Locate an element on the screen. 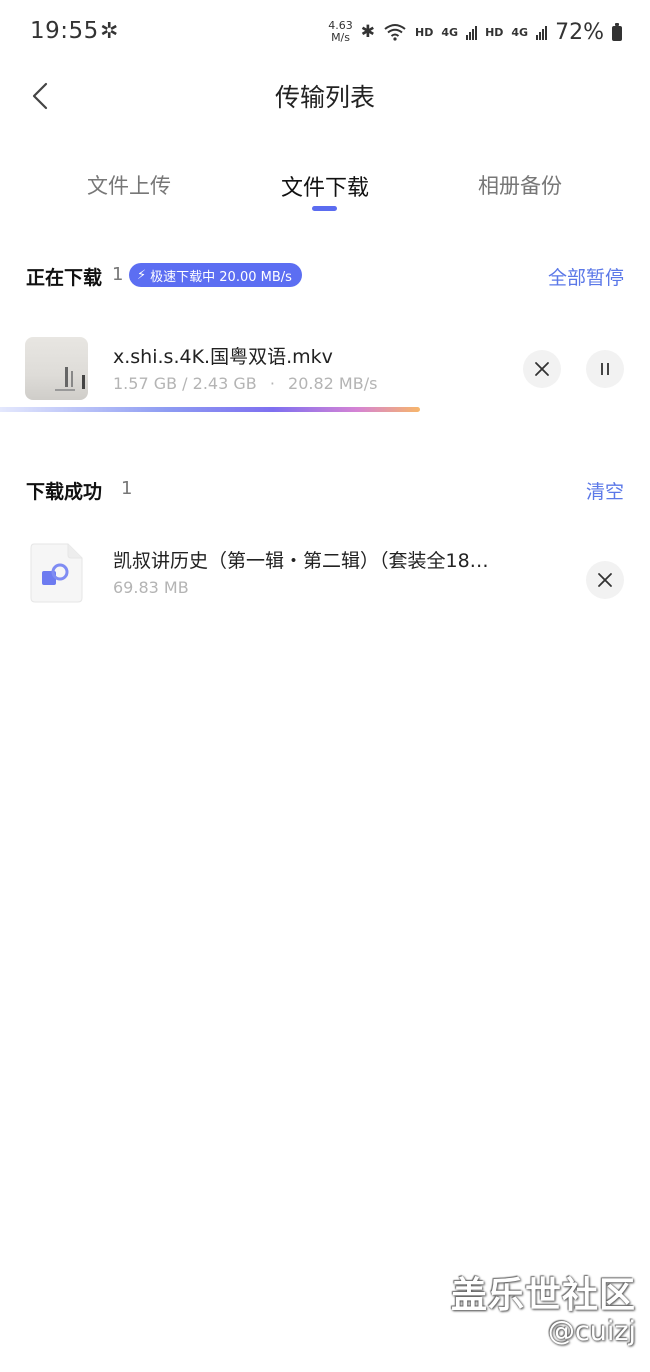  completed-file-size: 69.83 MB is located at coordinates (151, 587).